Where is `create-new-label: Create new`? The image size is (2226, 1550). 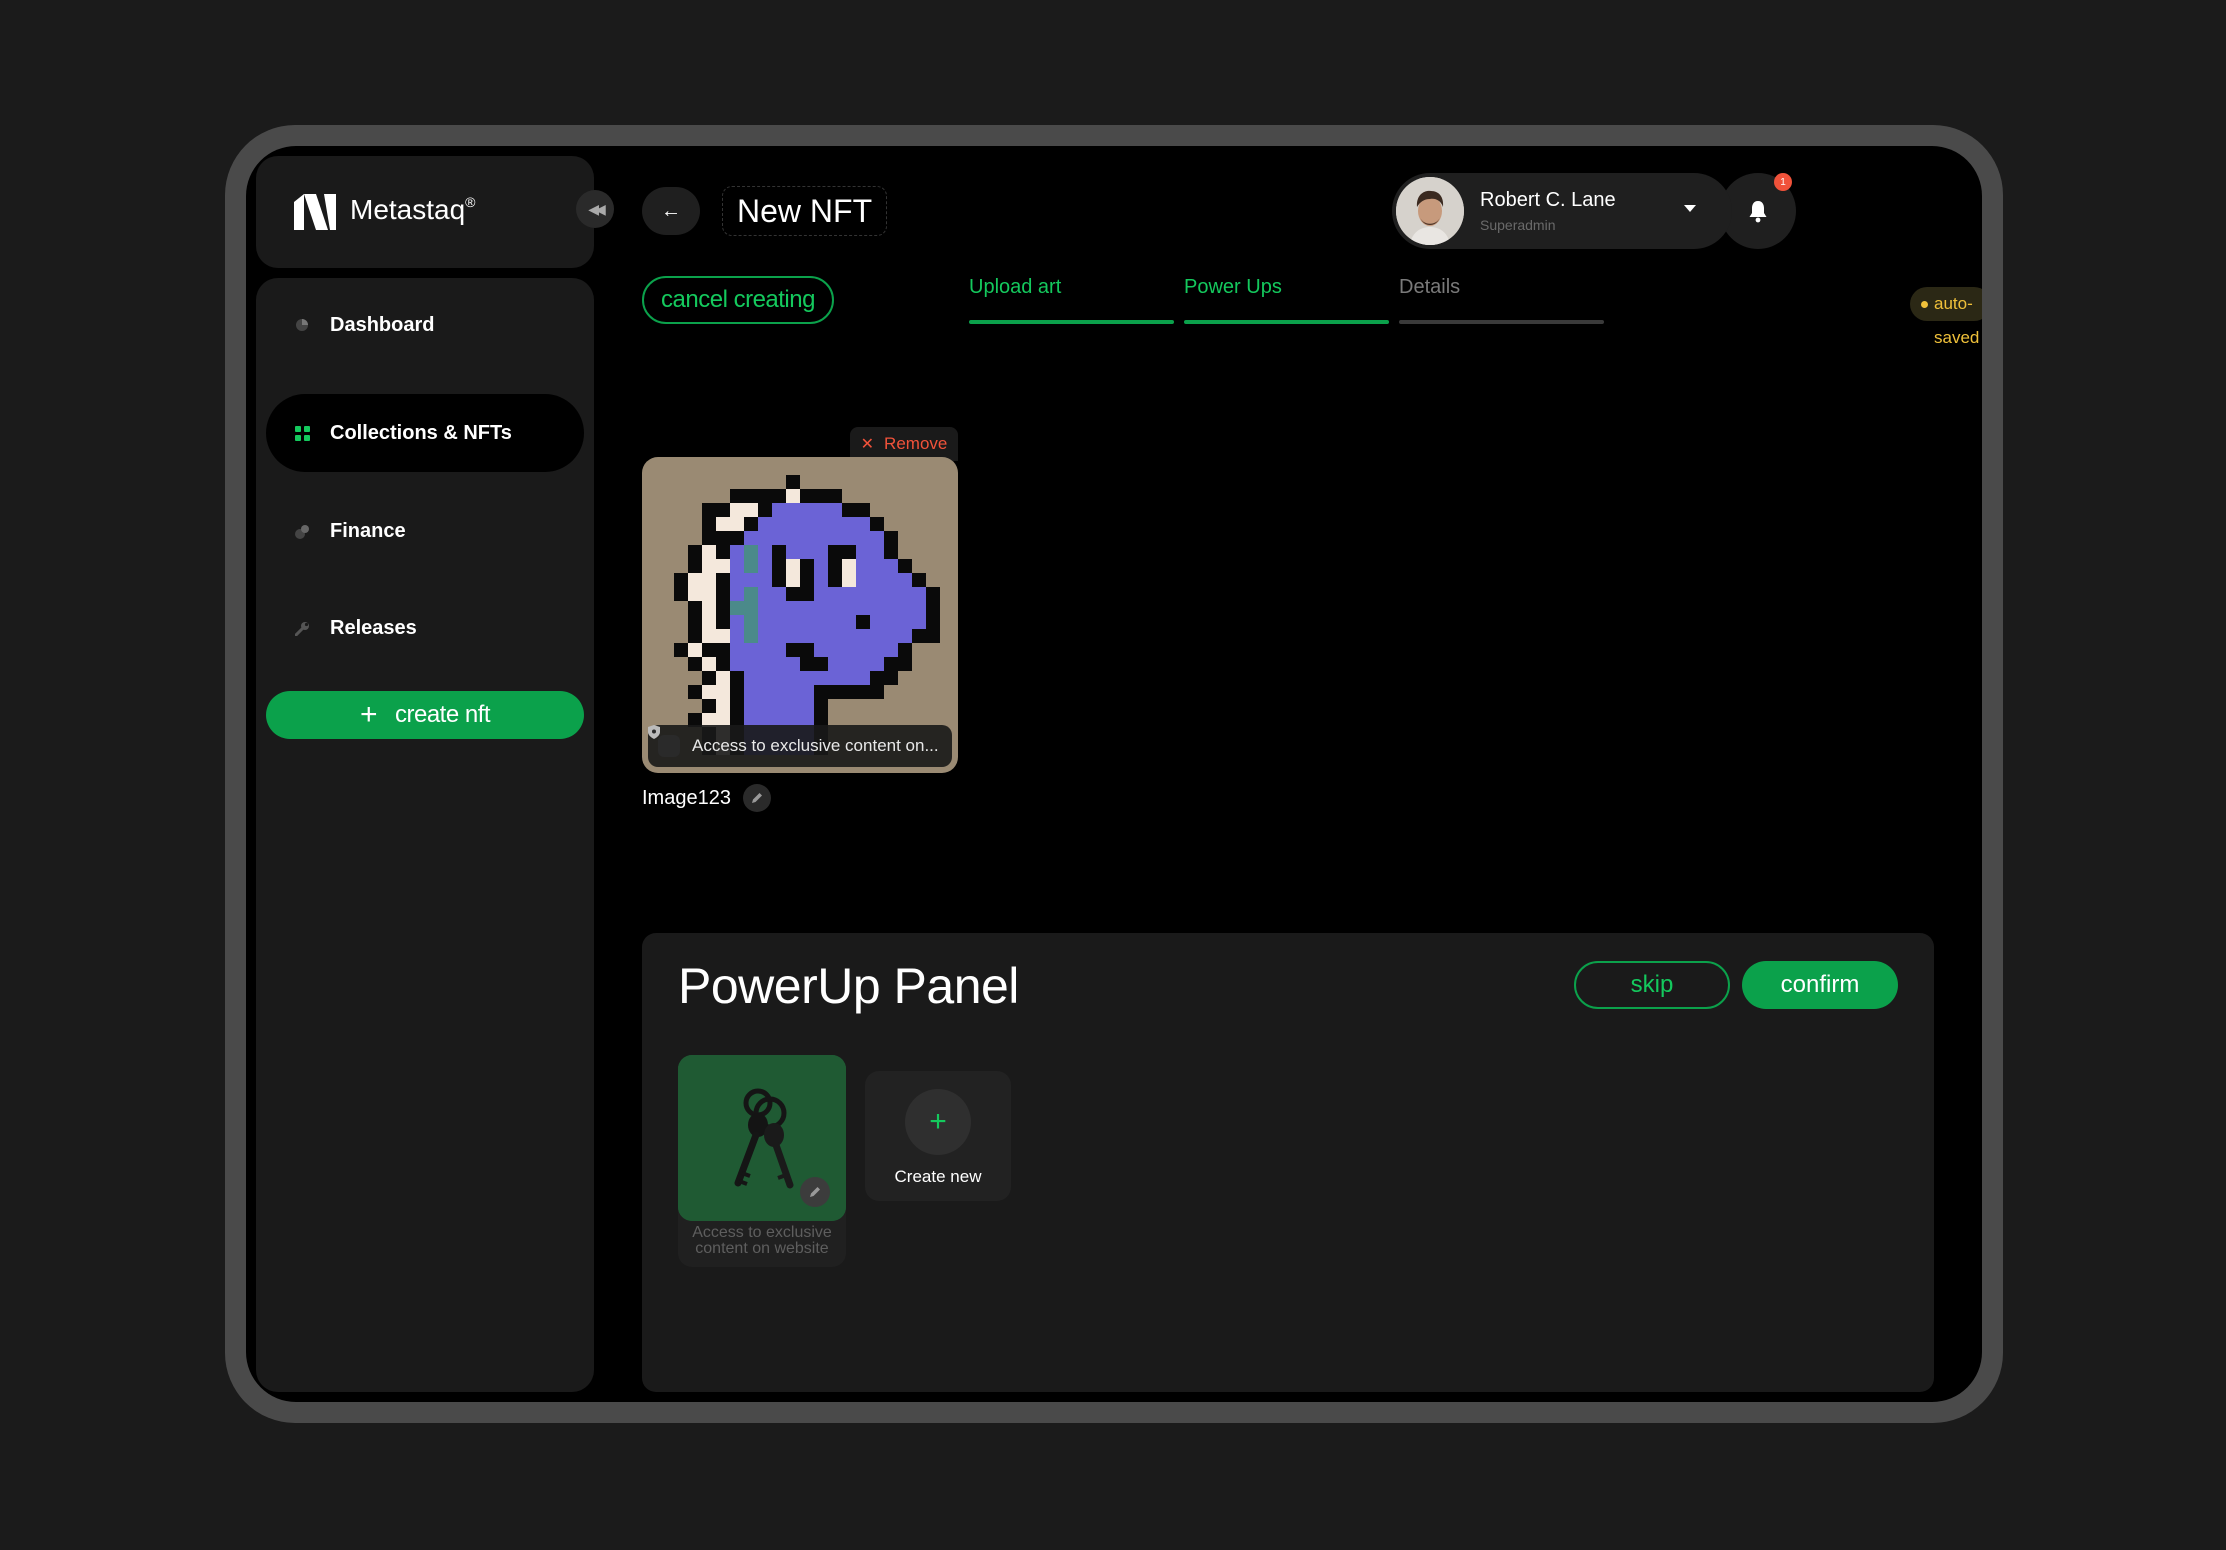
create-new-label: Create new is located at coordinates (938, 1176).